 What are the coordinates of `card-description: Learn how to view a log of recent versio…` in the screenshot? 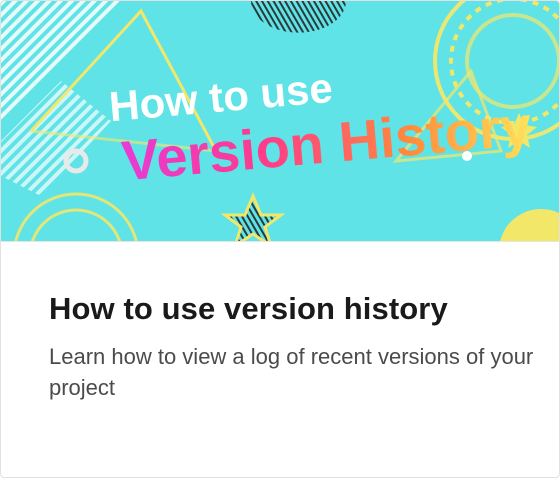 It's located at (291, 372).